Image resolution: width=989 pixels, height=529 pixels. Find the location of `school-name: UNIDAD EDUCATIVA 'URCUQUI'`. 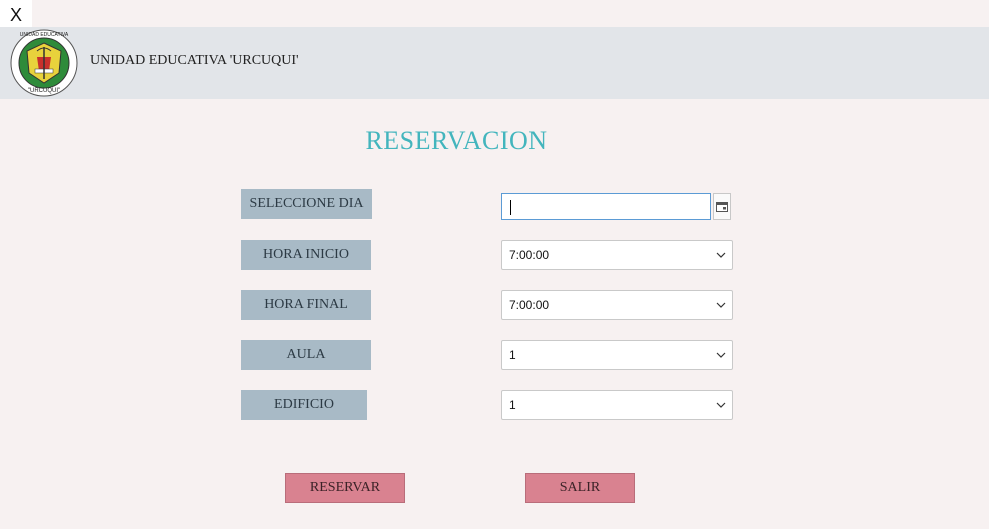

school-name: UNIDAD EDUCATIVA 'URCUQUI' is located at coordinates (194, 60).